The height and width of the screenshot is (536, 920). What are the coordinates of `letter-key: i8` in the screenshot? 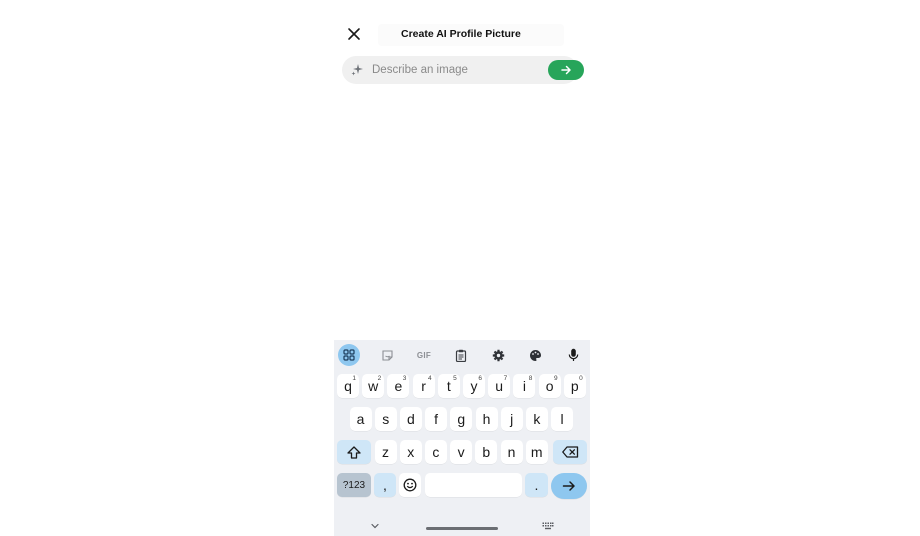 It's located at (524, 386).